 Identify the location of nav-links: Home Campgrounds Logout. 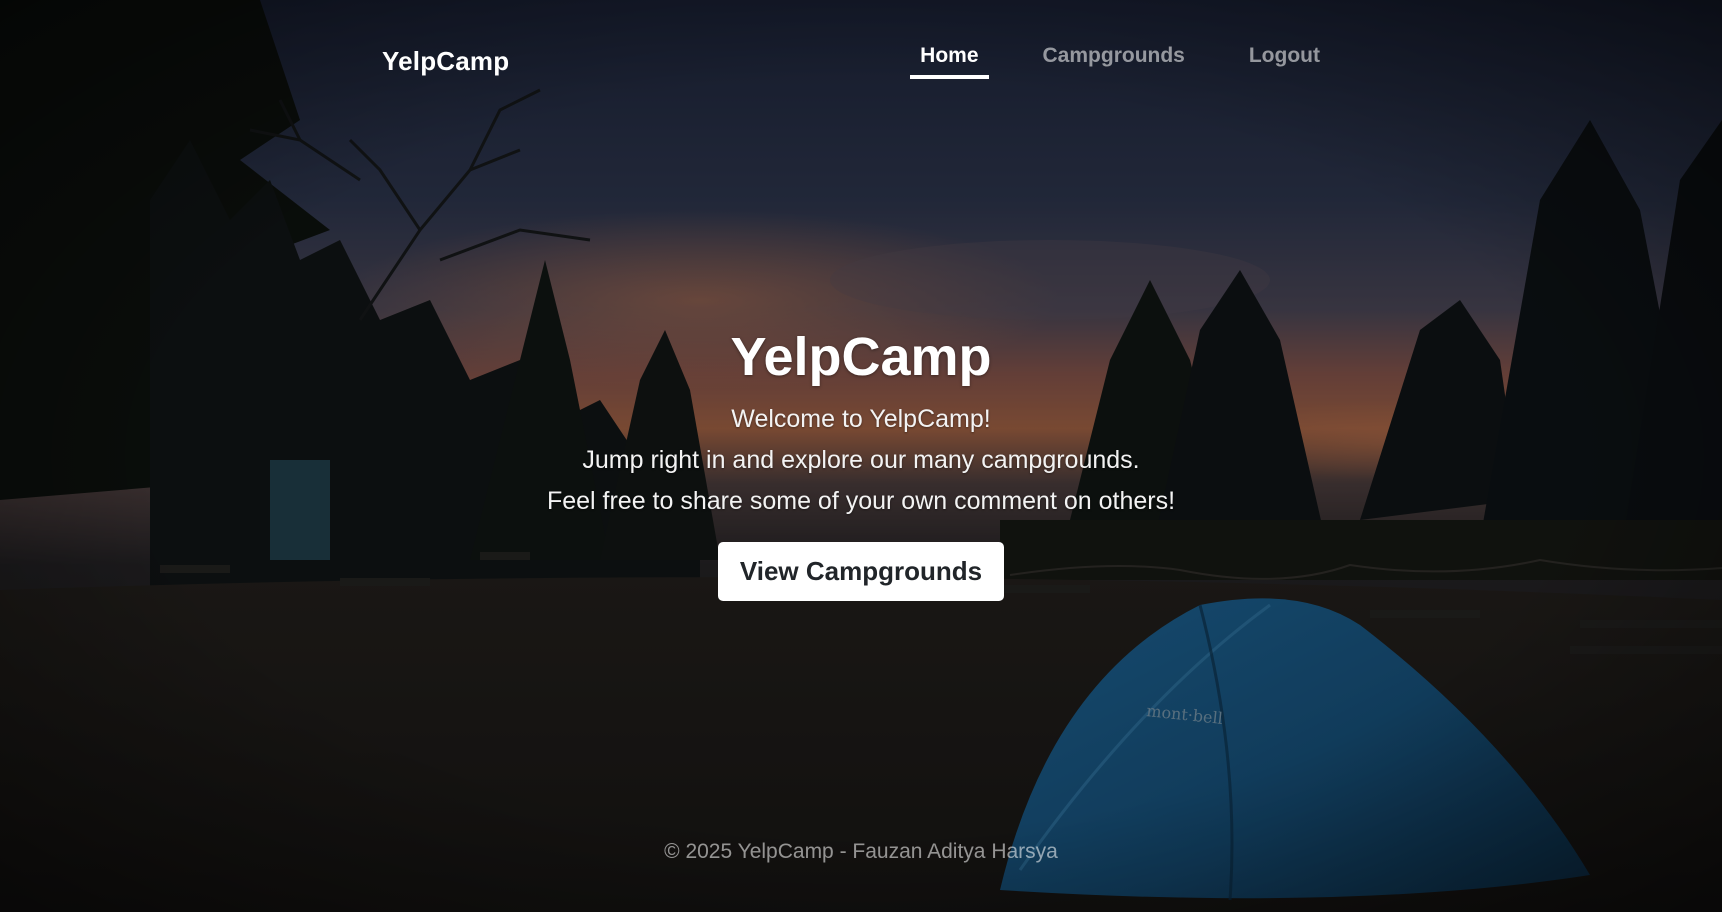
(1120, 62).